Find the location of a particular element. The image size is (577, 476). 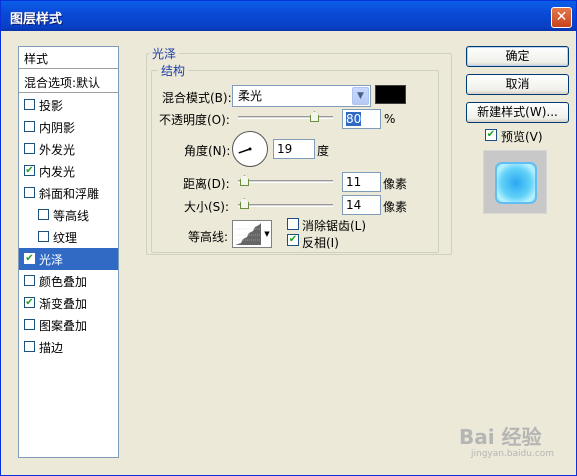

opacity-input: 80 is located at coordinates (361, 119).